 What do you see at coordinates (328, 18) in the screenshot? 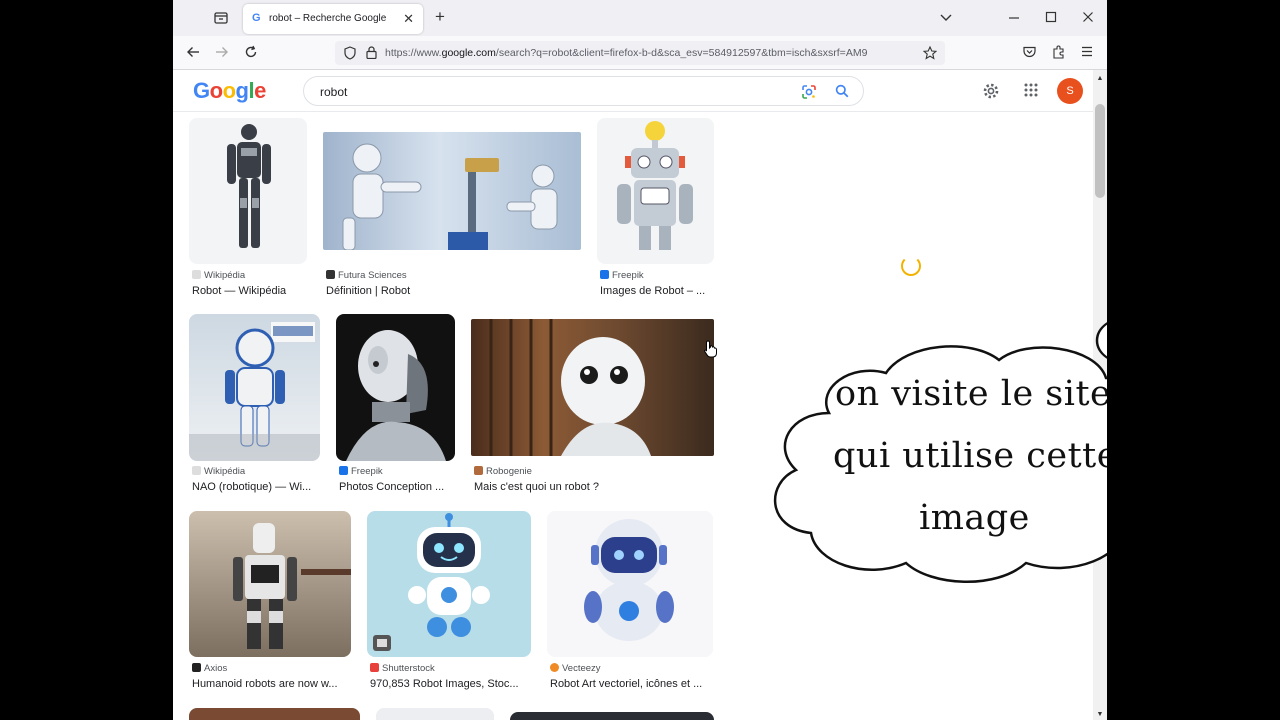
I see `tab-title: robot – Recherche Google` at bounding box center [328, 18].